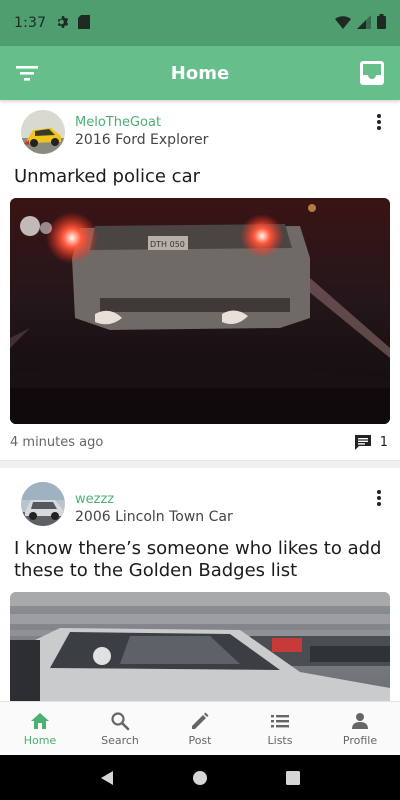 Image resolution: width=400 pixels, height=800 pixels. I want to click on post-timestamp: 4 minutes ago, so click(57, 442).